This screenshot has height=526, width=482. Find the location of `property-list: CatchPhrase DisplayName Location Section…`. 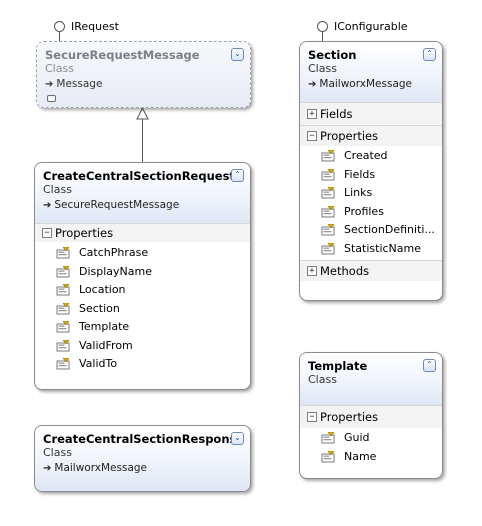

property-list: CatchPhrase DisplayName Location Section… is located at coordinates (142, 308).